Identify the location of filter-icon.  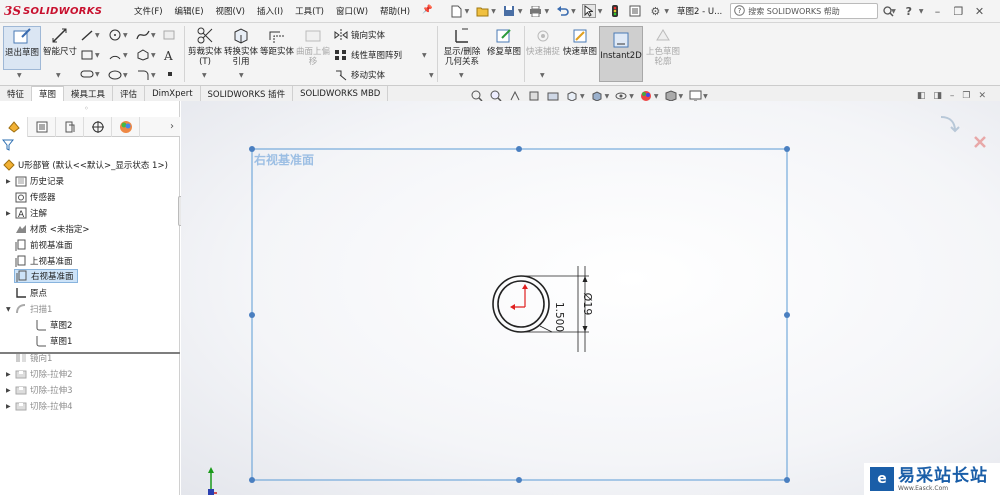
(8, 146).